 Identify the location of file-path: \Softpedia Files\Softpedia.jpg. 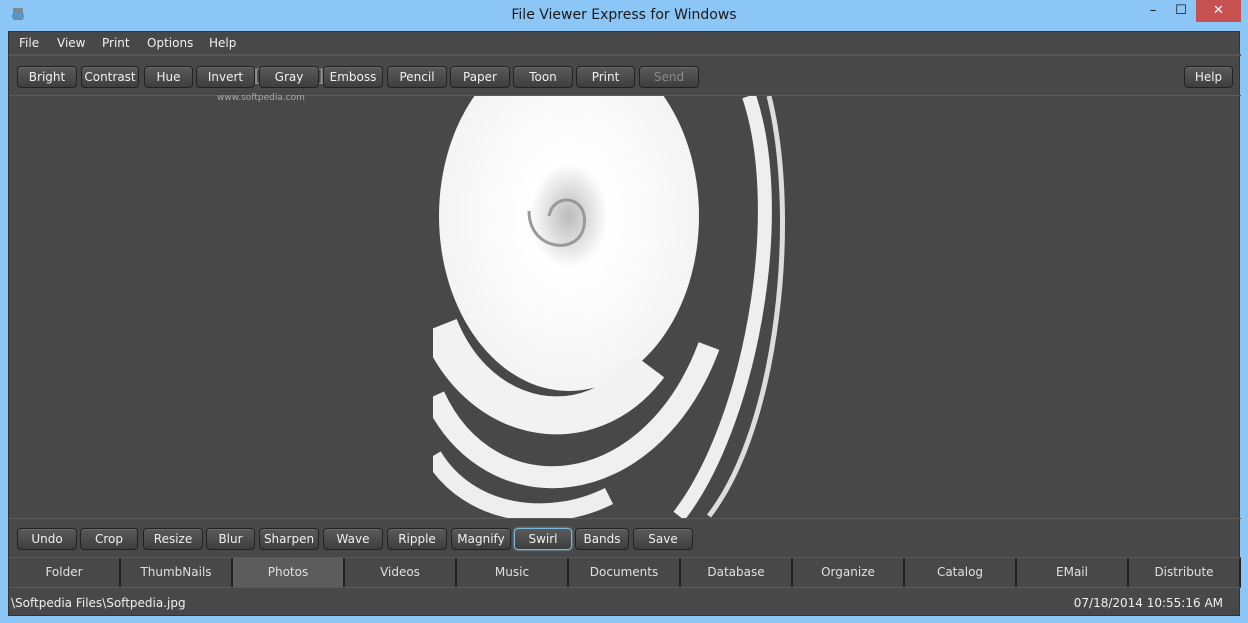
(98, 603).